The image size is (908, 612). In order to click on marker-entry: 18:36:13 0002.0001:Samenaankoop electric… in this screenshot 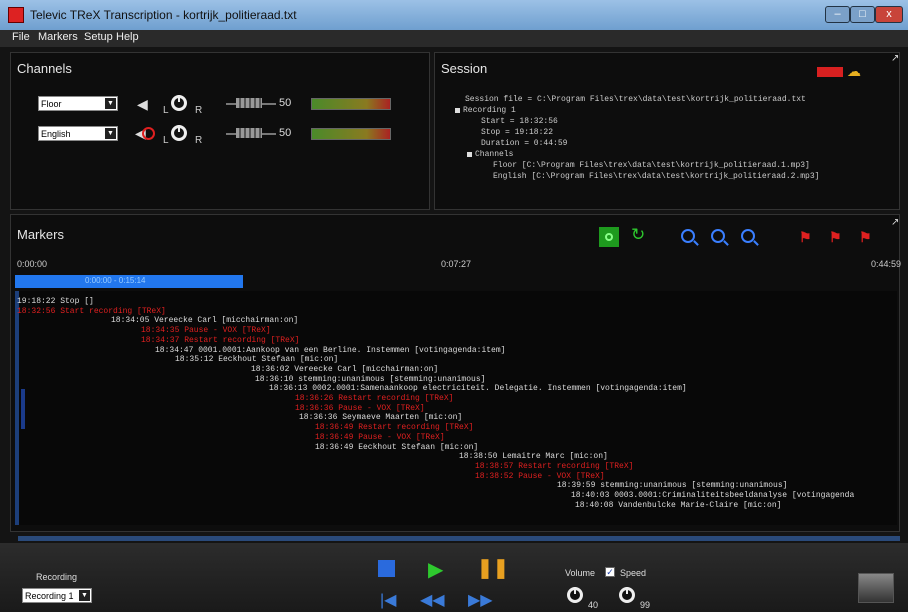, I will do `click(478, 388)`.